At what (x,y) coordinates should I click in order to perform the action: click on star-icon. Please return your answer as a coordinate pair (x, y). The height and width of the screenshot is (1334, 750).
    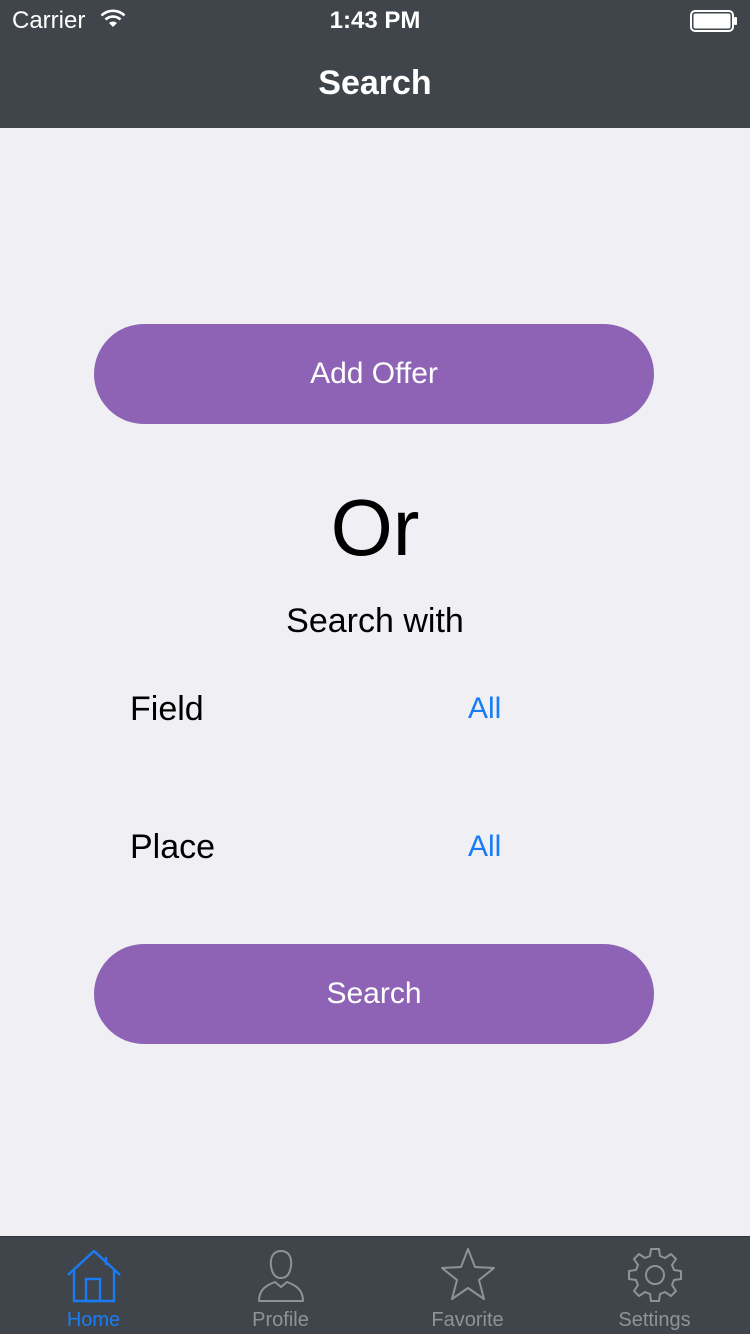
    Looking at the image, I should click on (467, 1274).